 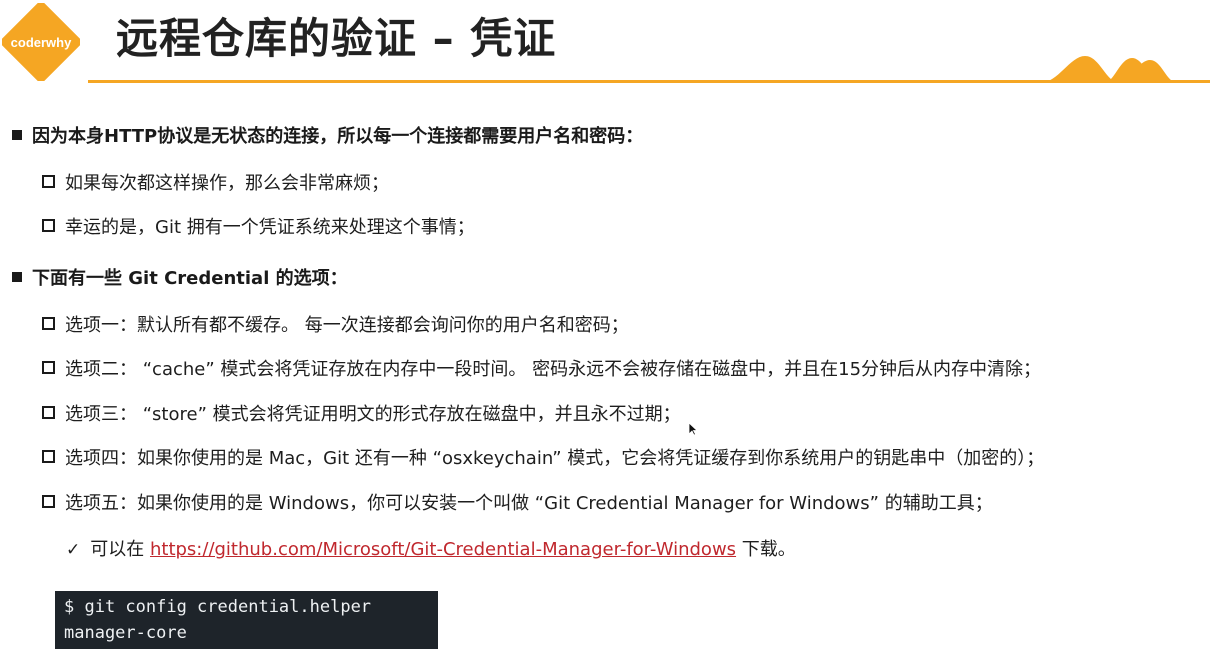 I want to click on code-line: manager-core, so click(x=125, y=633).